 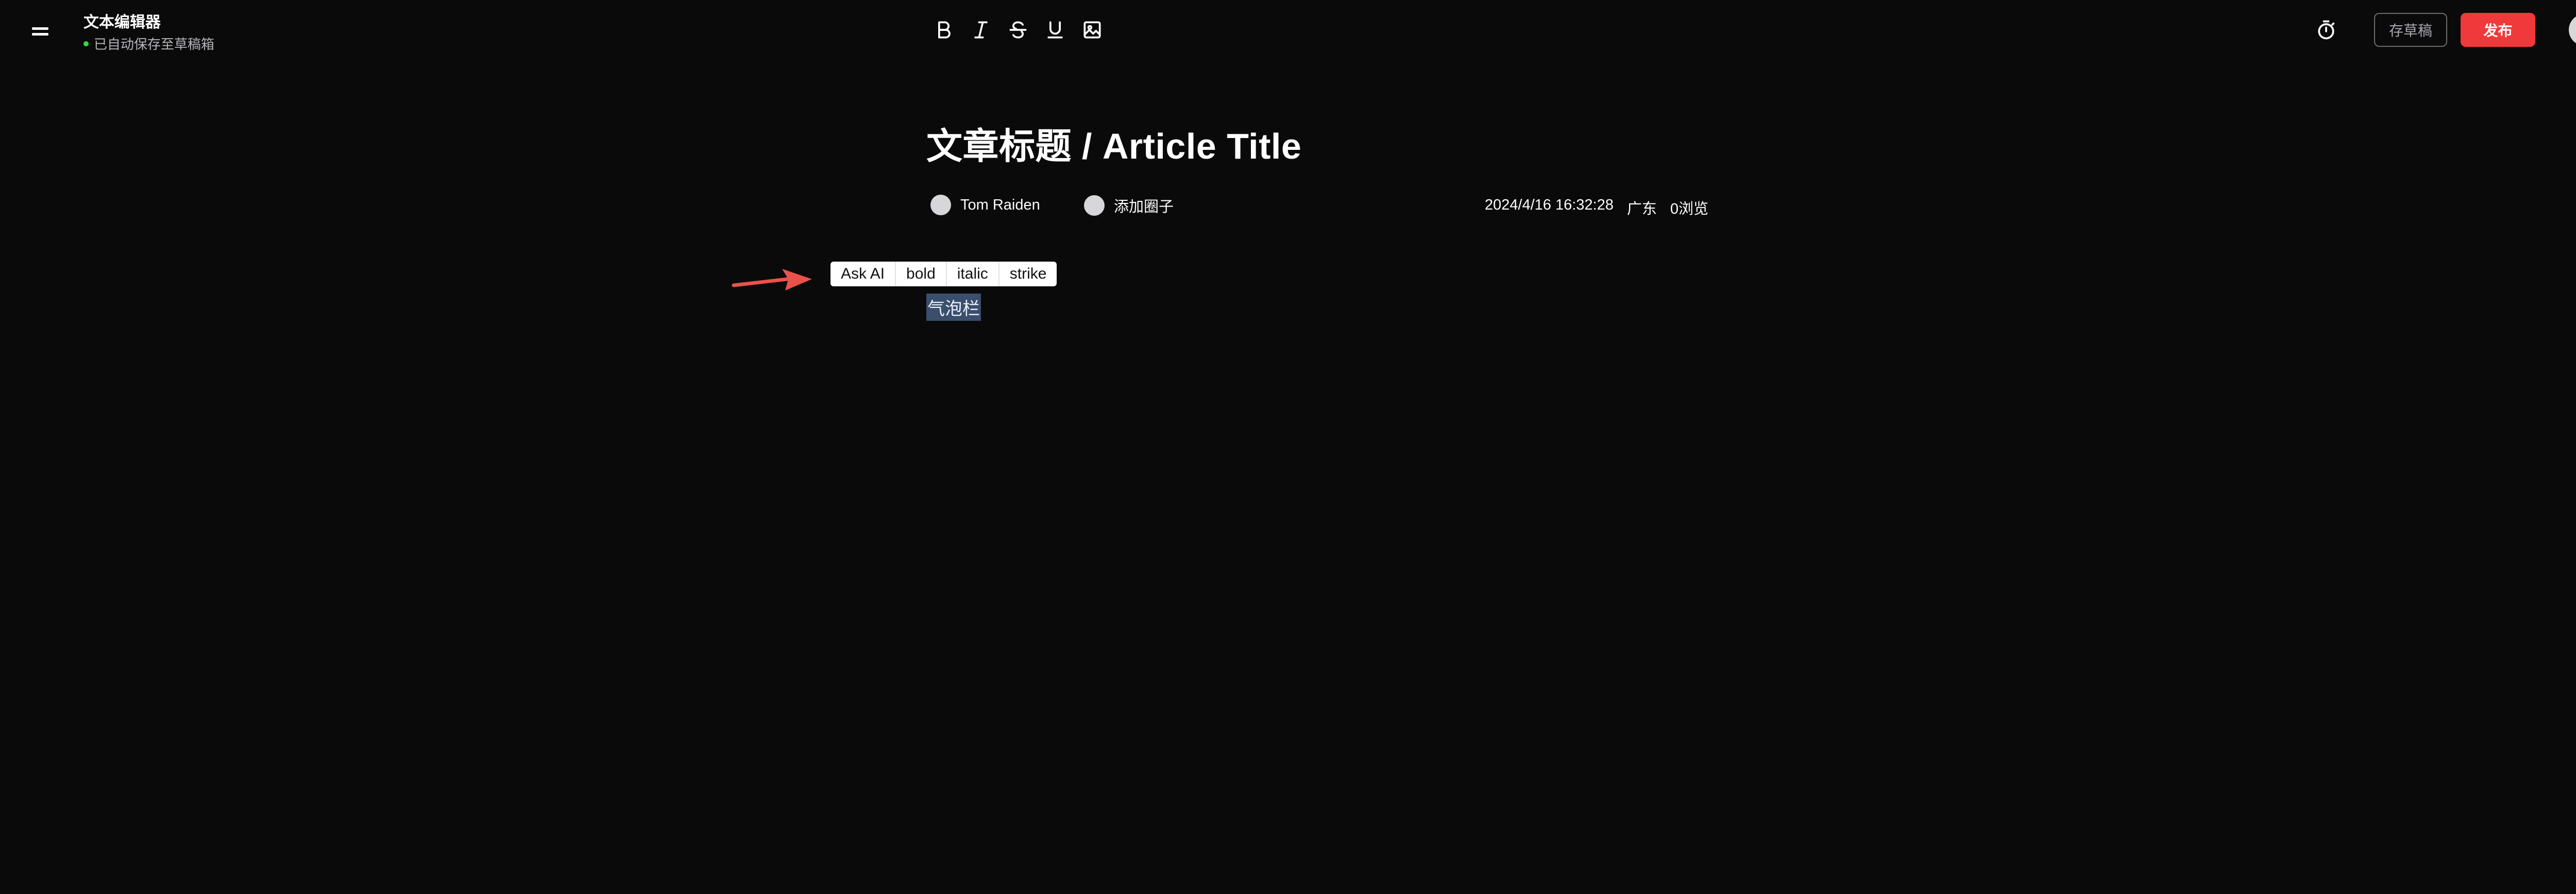 I want to click on italic-button: italic, so click(x=971, y=274).